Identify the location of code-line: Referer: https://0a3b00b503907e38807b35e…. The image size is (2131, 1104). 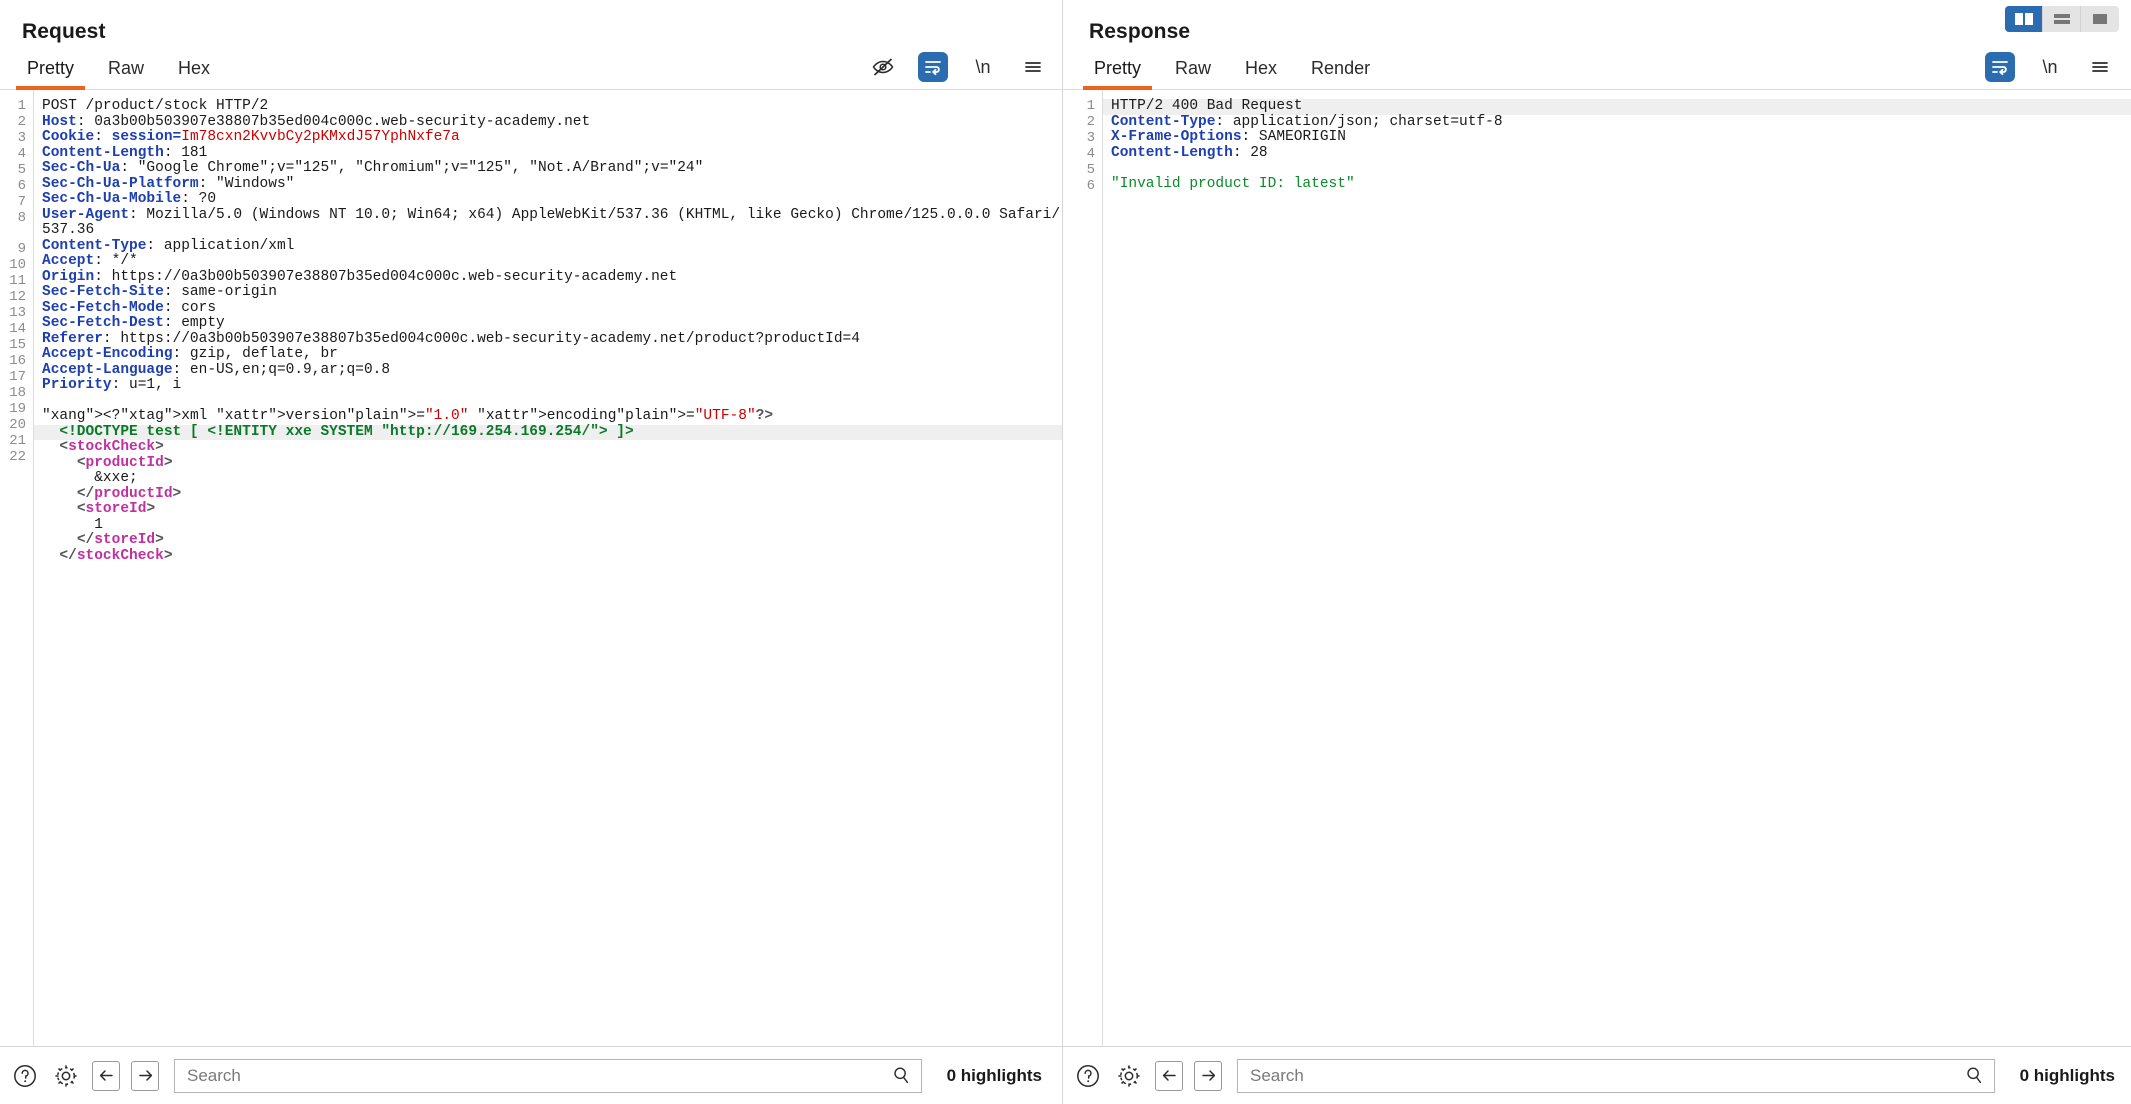
(451, 338).